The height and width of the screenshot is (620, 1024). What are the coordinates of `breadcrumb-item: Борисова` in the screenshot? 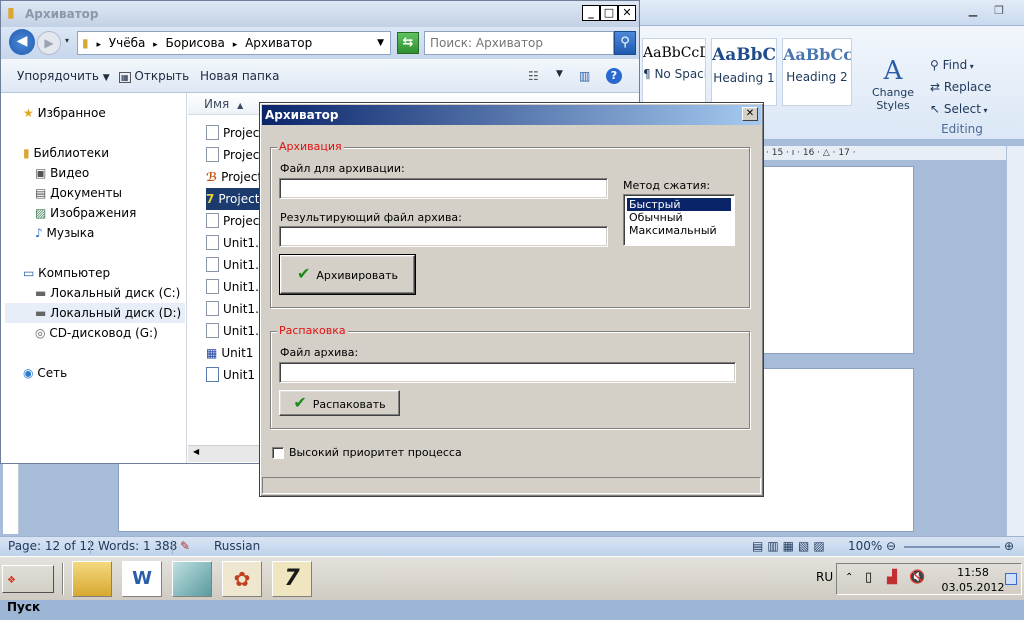 It's located at (195, 43).